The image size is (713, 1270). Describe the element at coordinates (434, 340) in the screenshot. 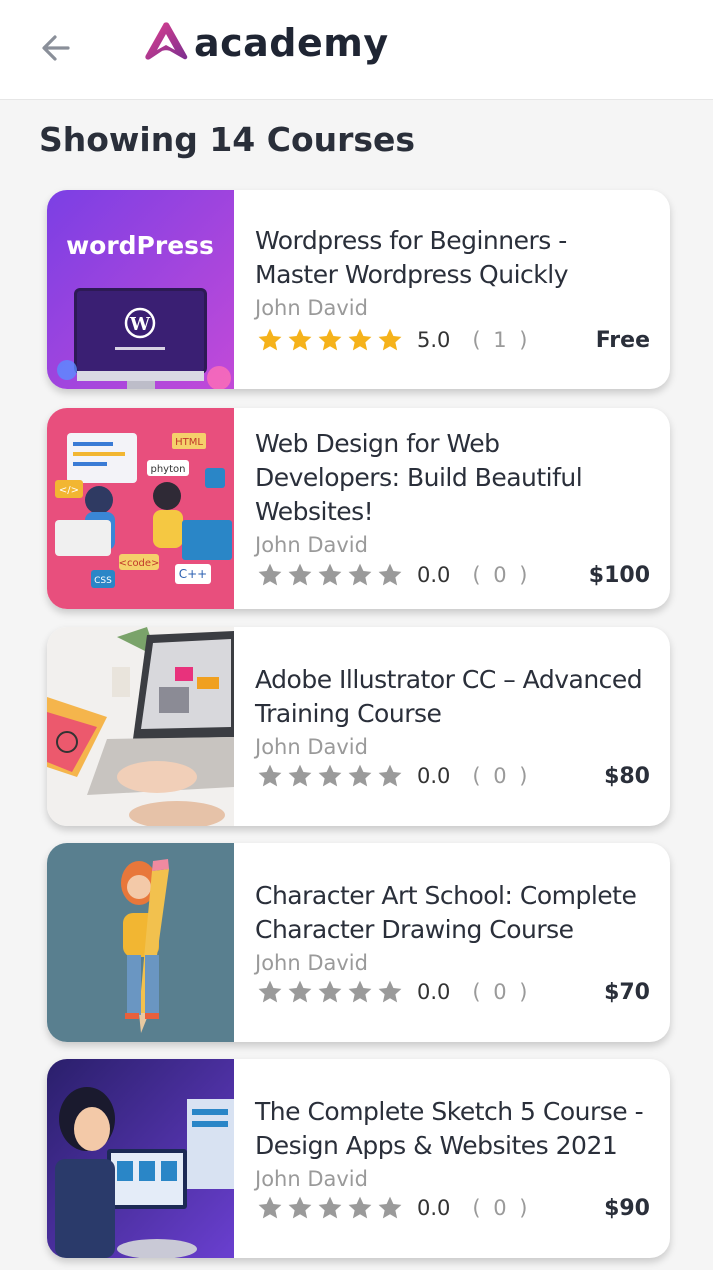

I see `rating-score: 5.0` at that location.